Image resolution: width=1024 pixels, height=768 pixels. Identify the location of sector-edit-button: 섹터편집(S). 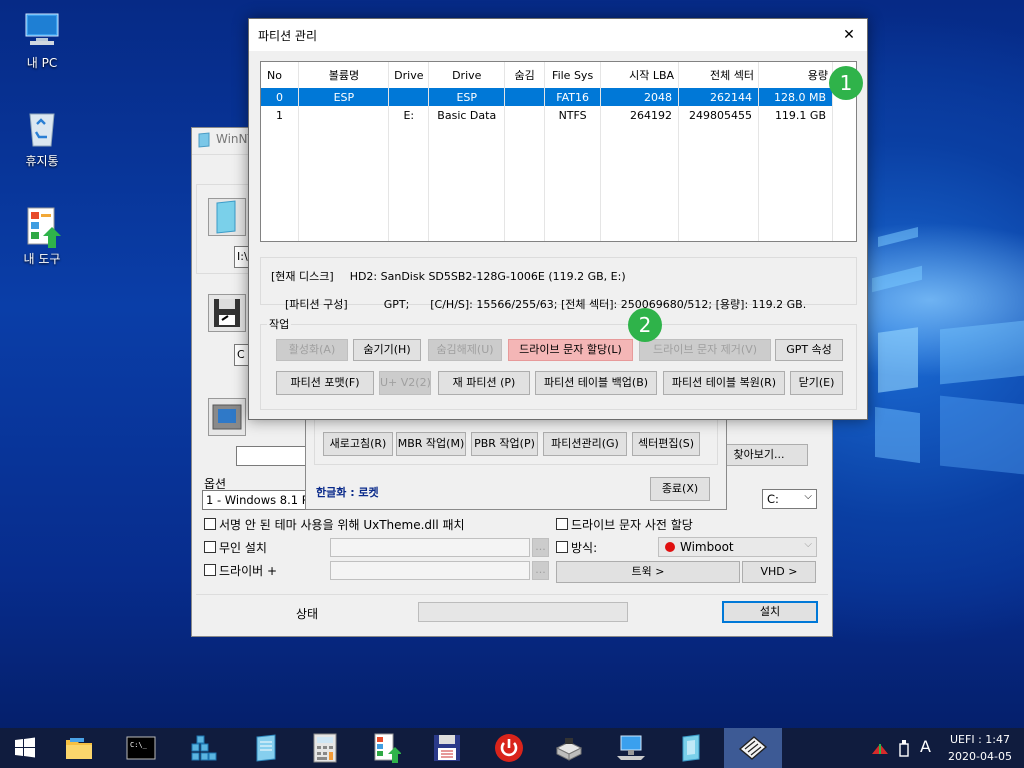
(666, 444).